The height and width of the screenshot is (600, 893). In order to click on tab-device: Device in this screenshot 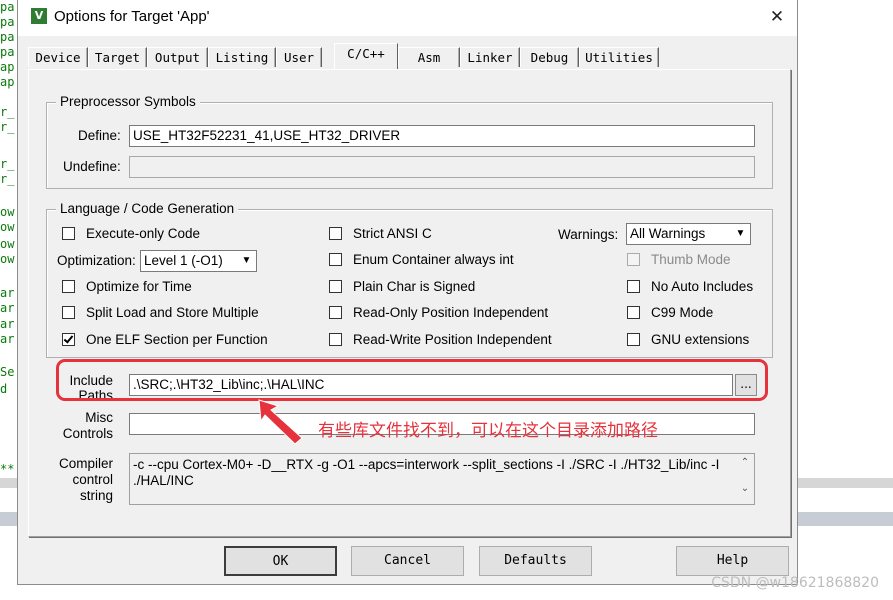, I will do `click(58, 57)`.